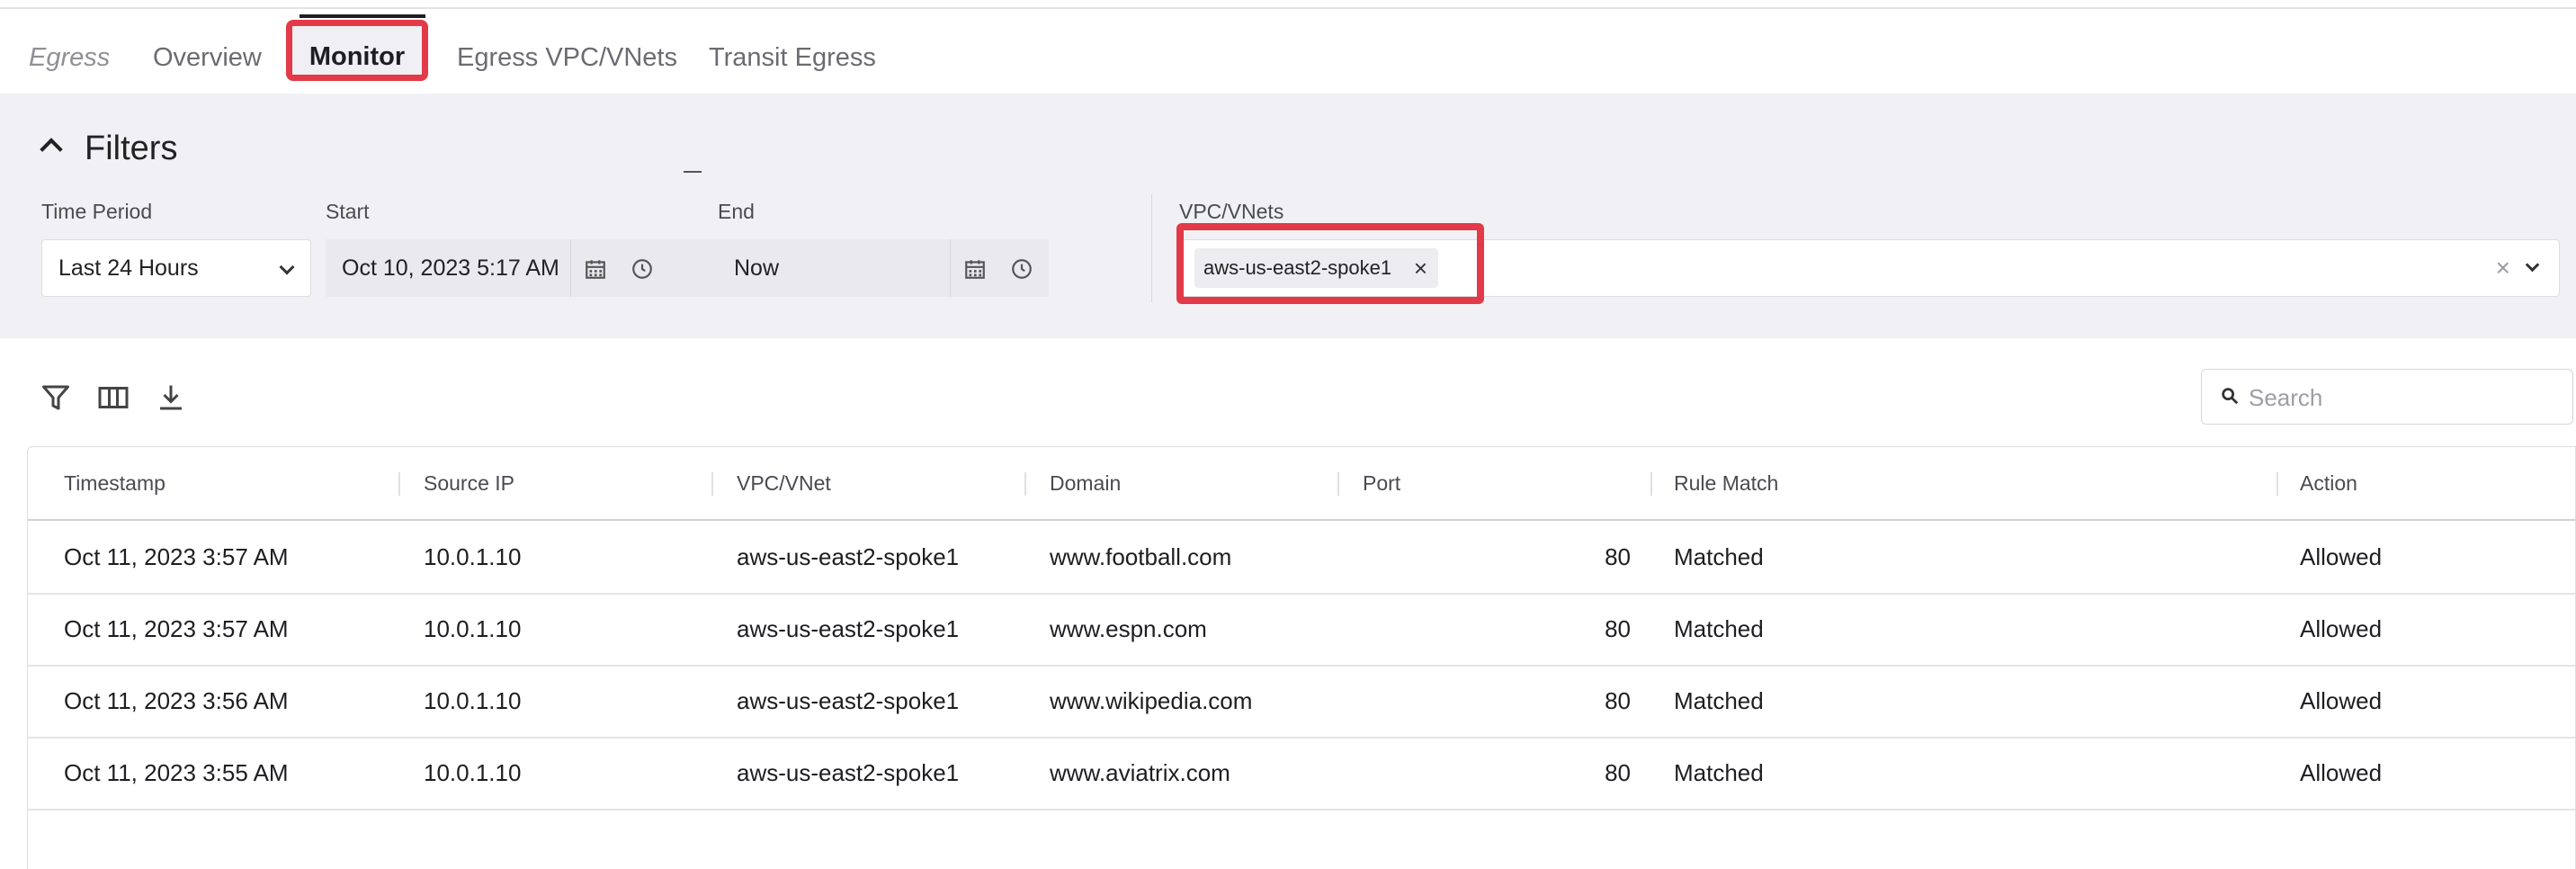  Describe the element at coordinates (1085, 483) in the screenshot. I see `col-domain: Domain` at that location.